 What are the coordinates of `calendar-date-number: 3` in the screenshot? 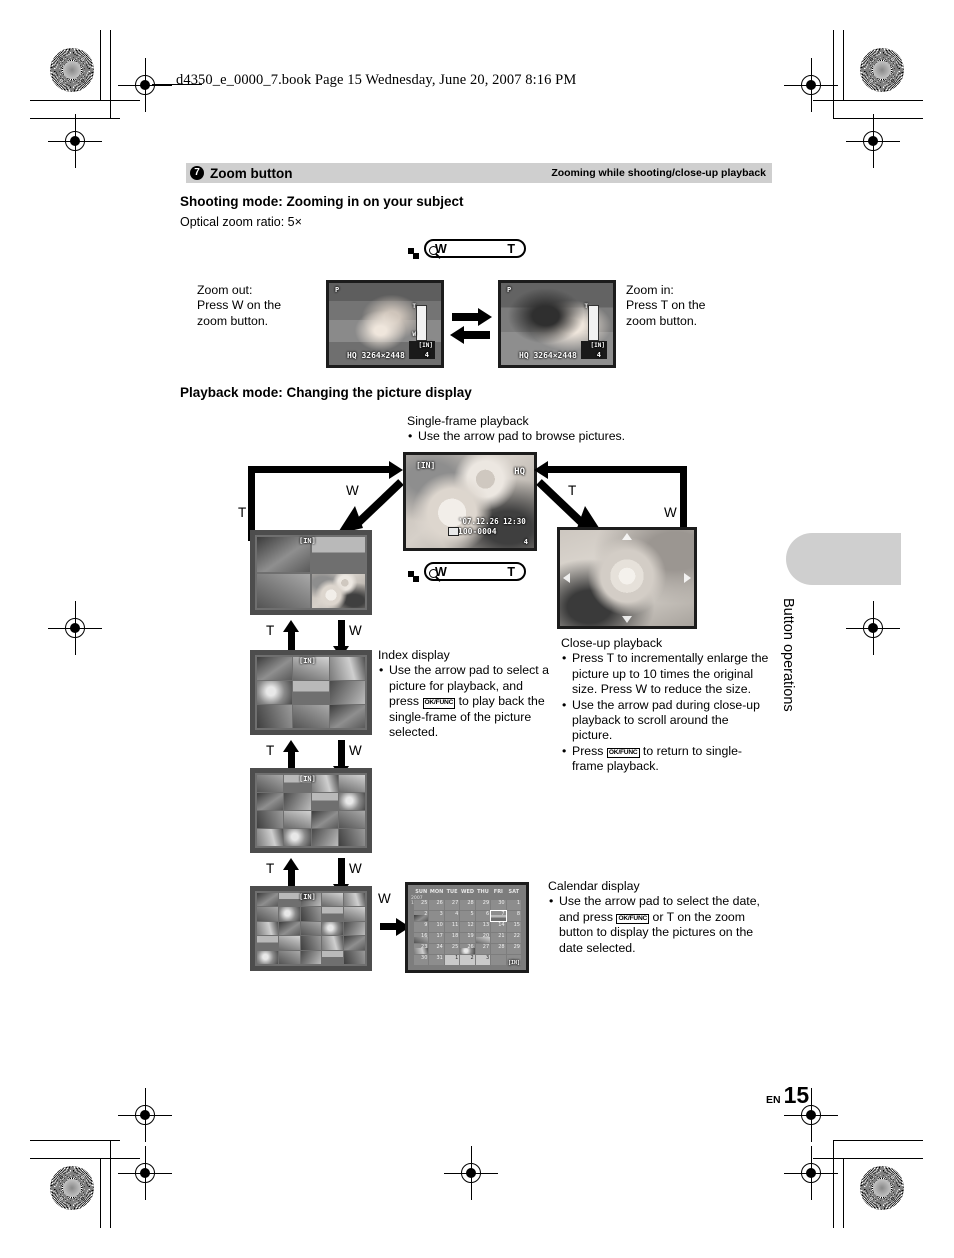 It's located at (441, 914).